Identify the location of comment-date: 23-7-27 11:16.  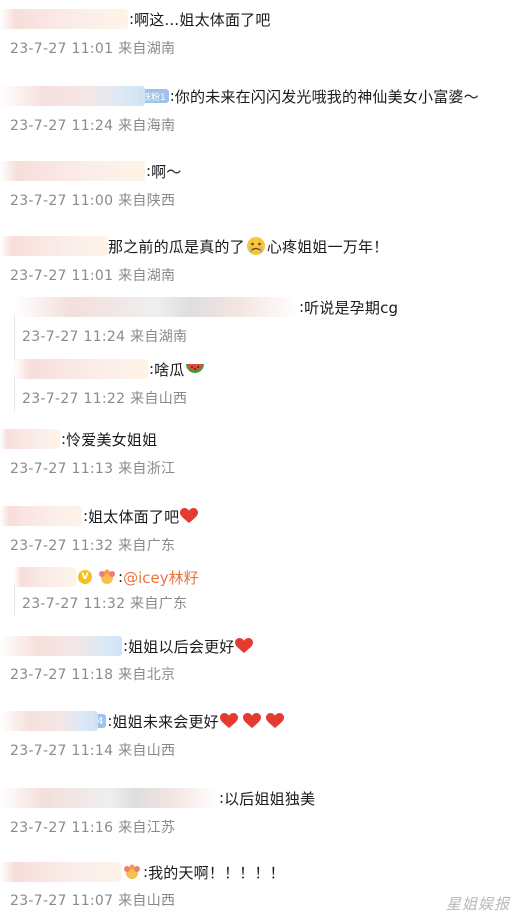
(62, 828).